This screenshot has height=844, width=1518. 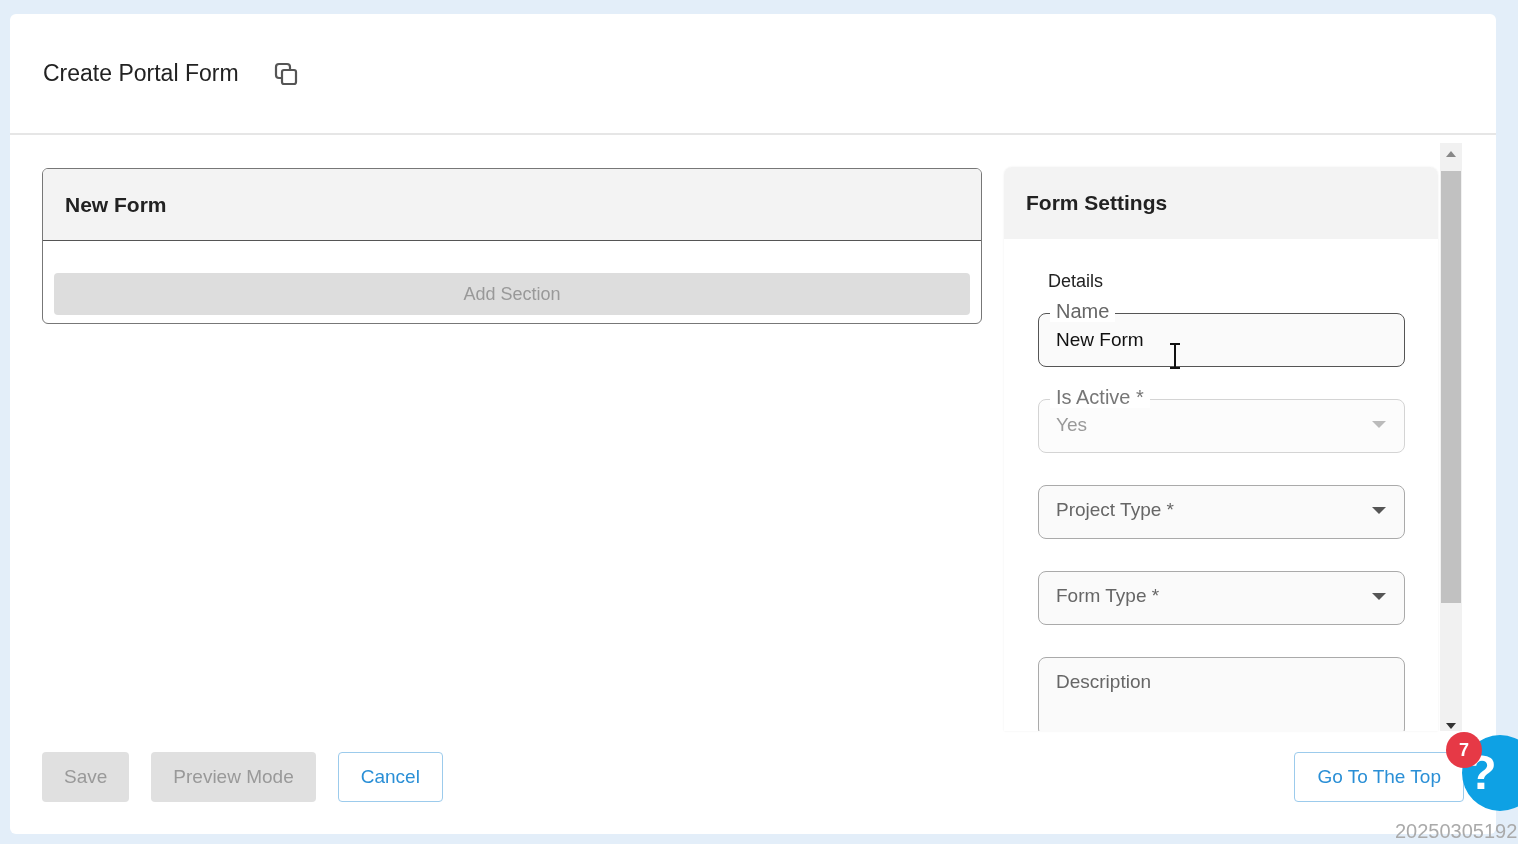 What do you see at coordinates (390, 777) in the screenshot?
I see `footer-button: Cancel` at bounding box center [390, 777].